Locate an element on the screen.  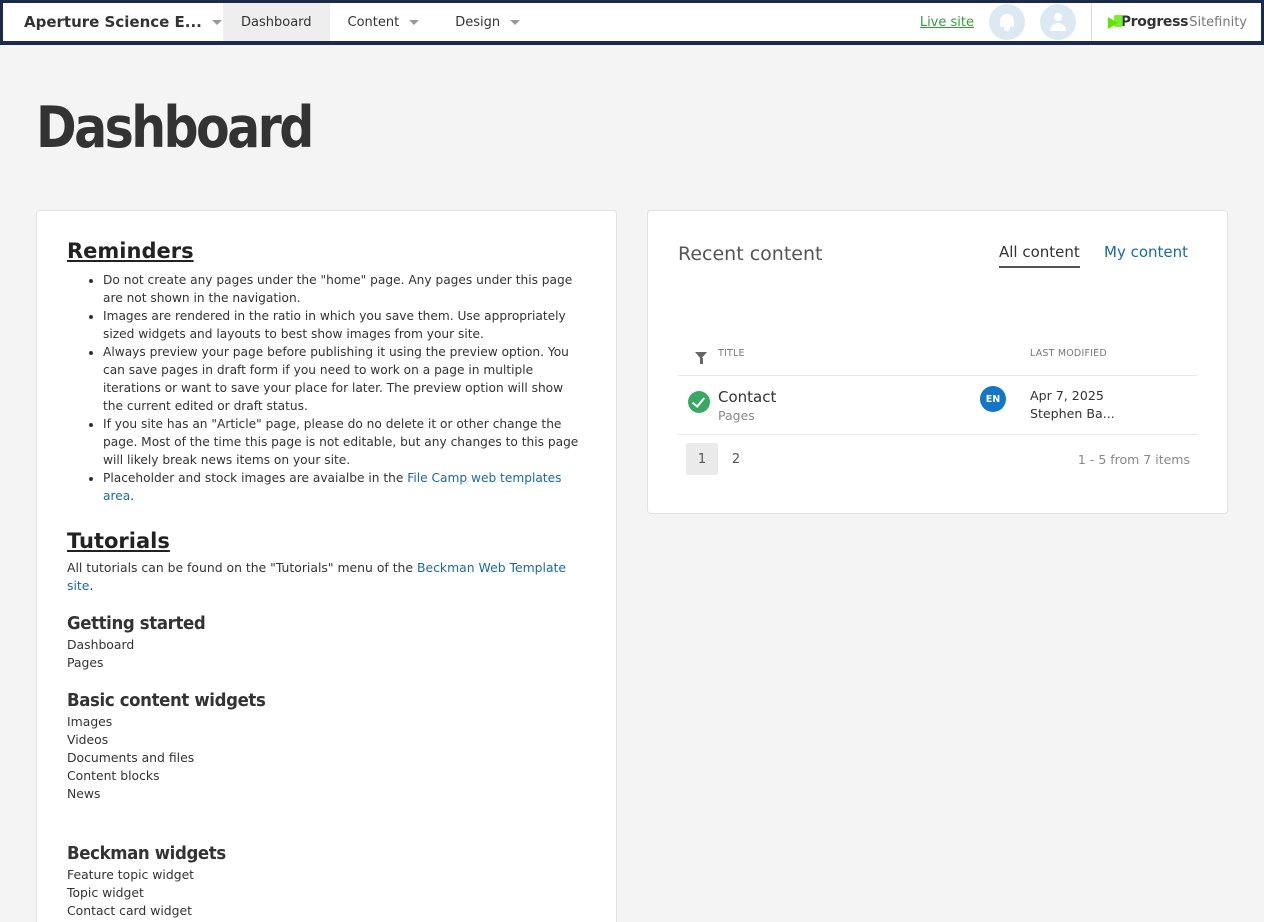
column-title: TITLE is located at coordinates (731, 353).